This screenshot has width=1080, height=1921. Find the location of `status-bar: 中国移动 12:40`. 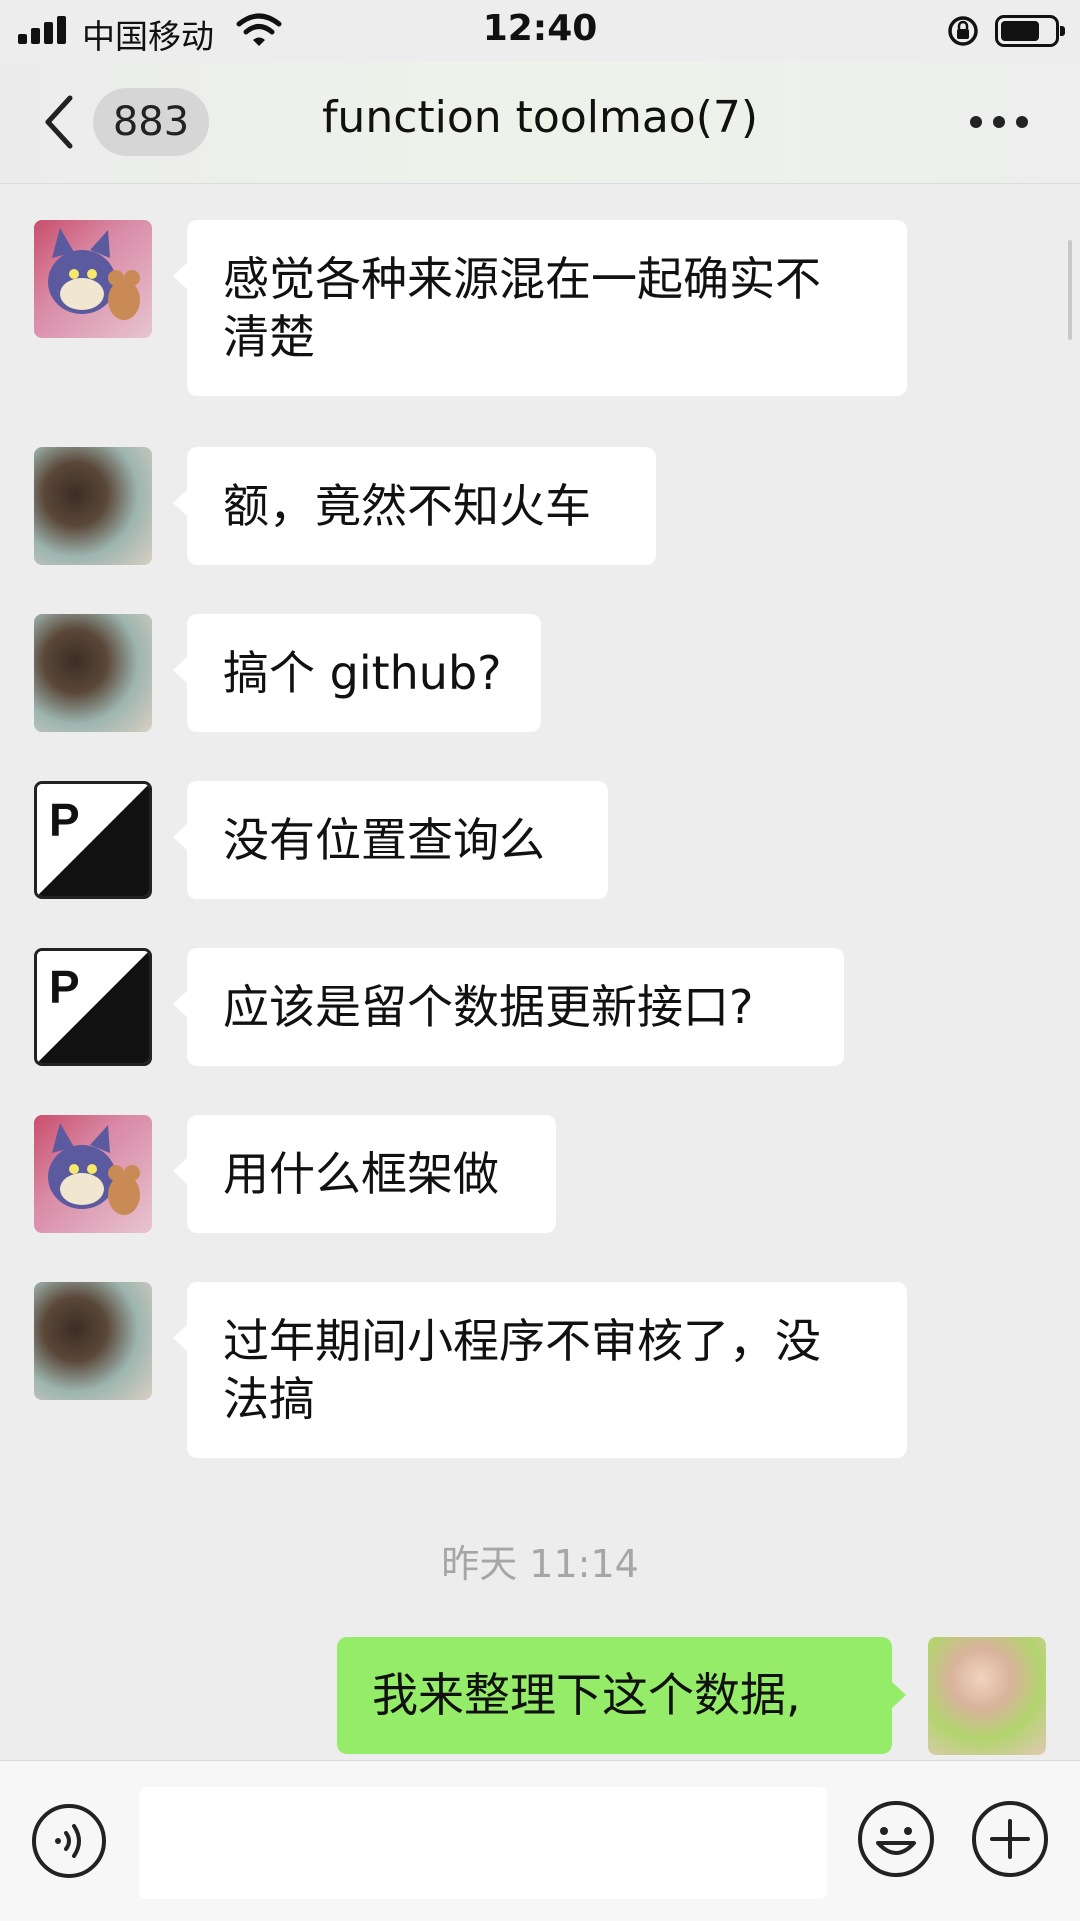

status-bar: 中国移动 12:40 is located at coordinates (540, 31).